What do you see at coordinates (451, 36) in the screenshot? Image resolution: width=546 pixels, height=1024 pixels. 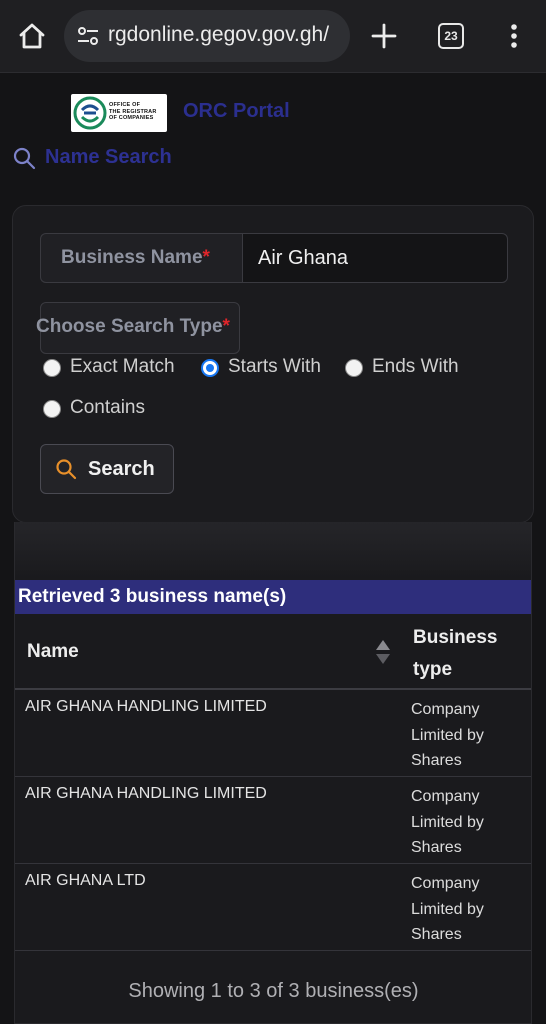 I see `tabs-icon: 23` at bounding box center [451, 36].